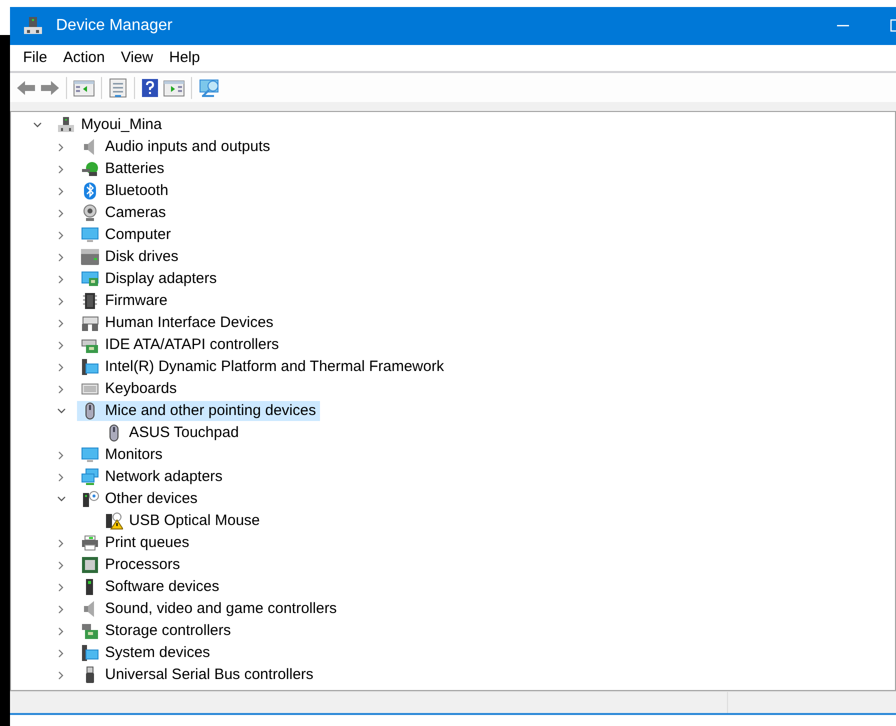 The height and width of the screenshot is (726, 896). What do you see at coordinates (118, 88) in the screenshot?
I see `properties-icon` at bounding box center [118, 88].